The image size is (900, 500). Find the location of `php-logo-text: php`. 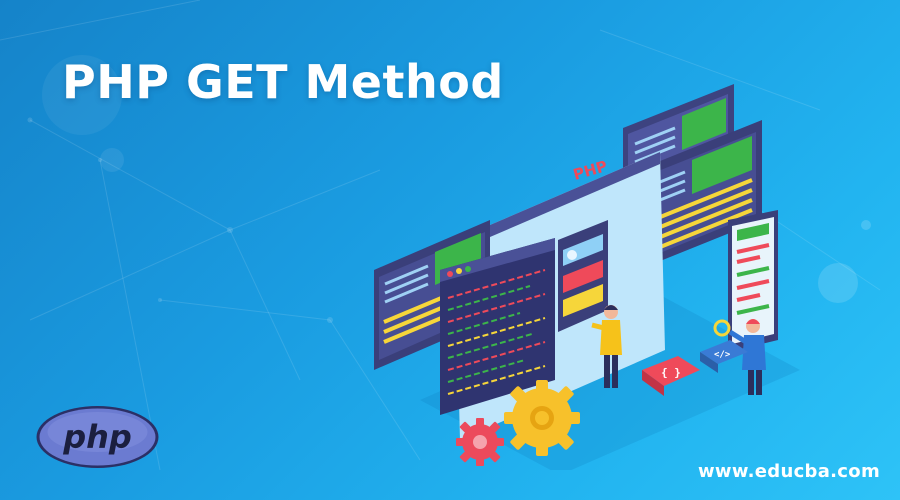

php-logo-text: php is located at coordinates (97, 437).